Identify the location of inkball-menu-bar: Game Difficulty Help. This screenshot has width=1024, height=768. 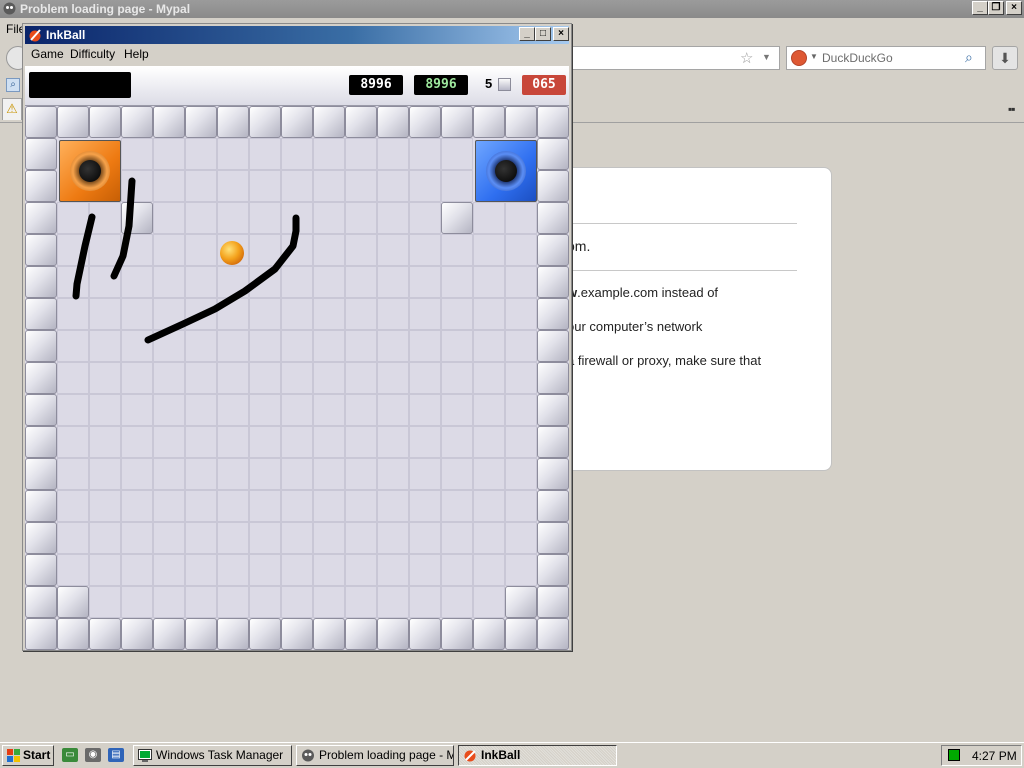
(297, 54).